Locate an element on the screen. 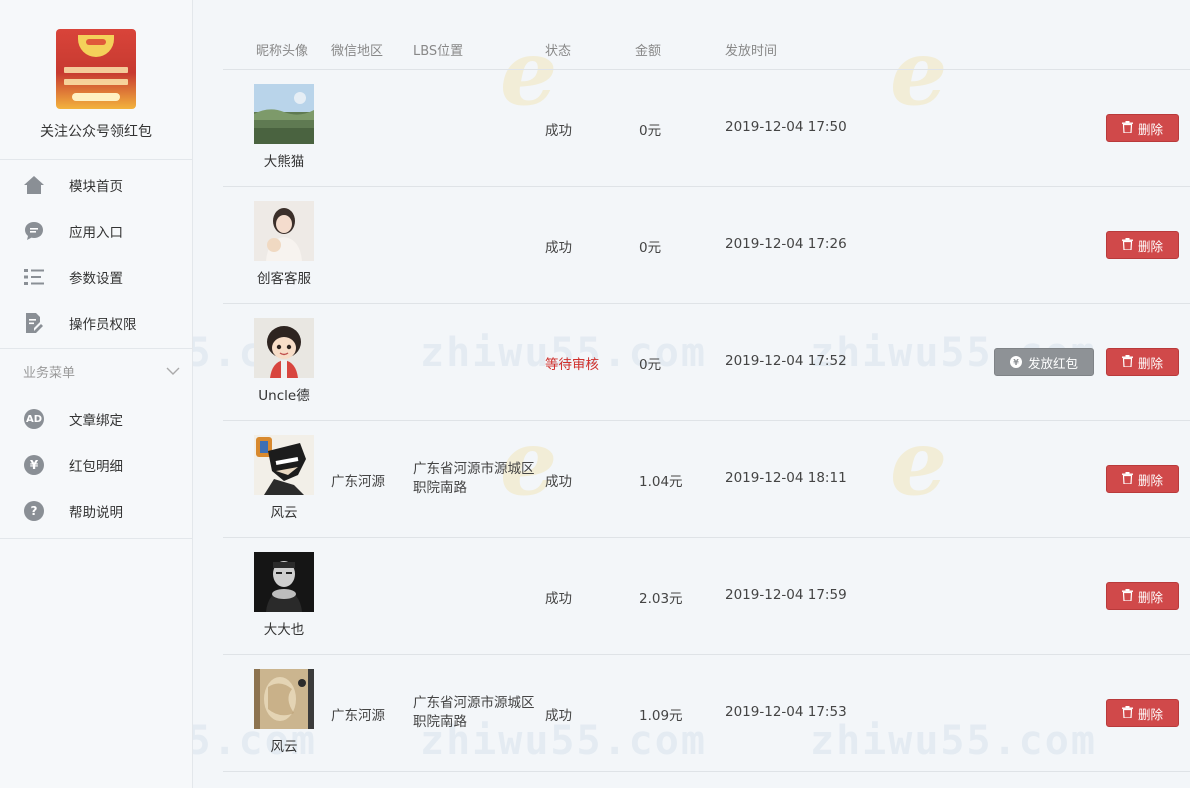 The image size is (1190, 788). sidebar-item-label: 帮助说明 is located at coordinates (96, 513).